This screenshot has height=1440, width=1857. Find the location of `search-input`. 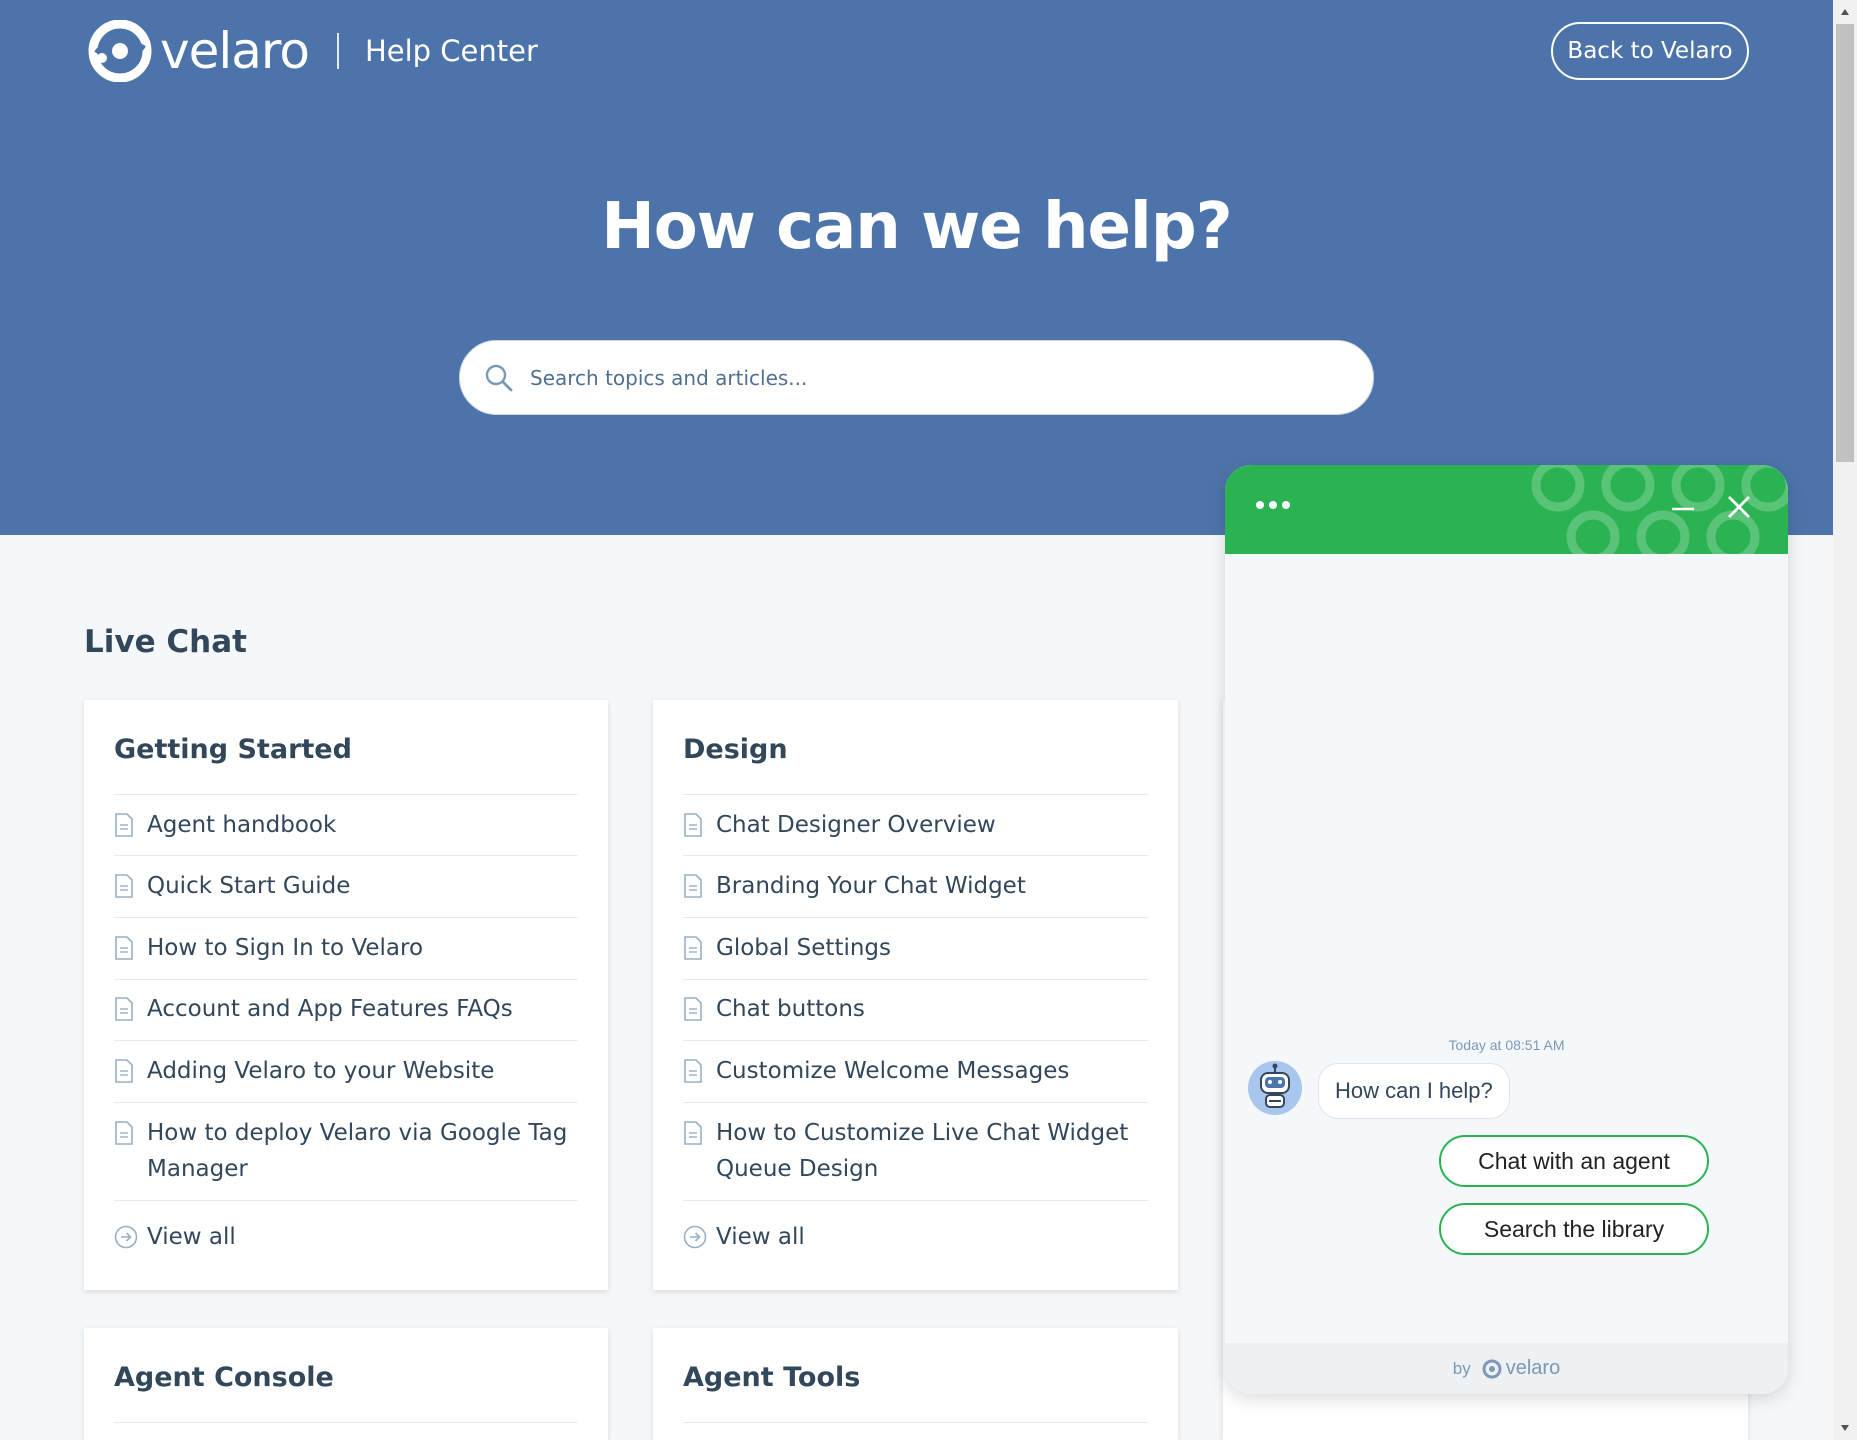

search-input is located at coordinates (940, 377).